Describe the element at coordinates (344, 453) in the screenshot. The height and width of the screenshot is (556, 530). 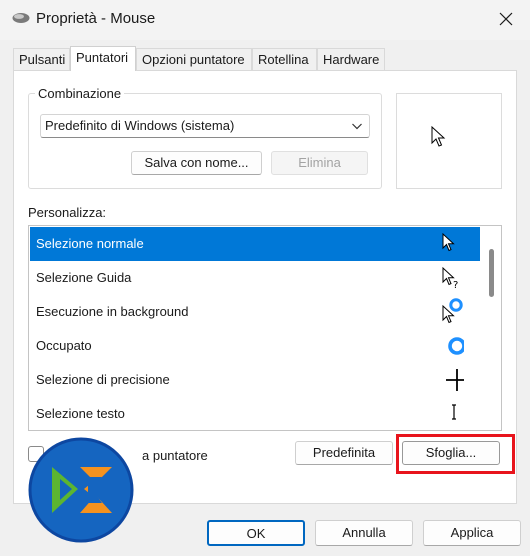
I see `default-button: Predefinita` at that location.